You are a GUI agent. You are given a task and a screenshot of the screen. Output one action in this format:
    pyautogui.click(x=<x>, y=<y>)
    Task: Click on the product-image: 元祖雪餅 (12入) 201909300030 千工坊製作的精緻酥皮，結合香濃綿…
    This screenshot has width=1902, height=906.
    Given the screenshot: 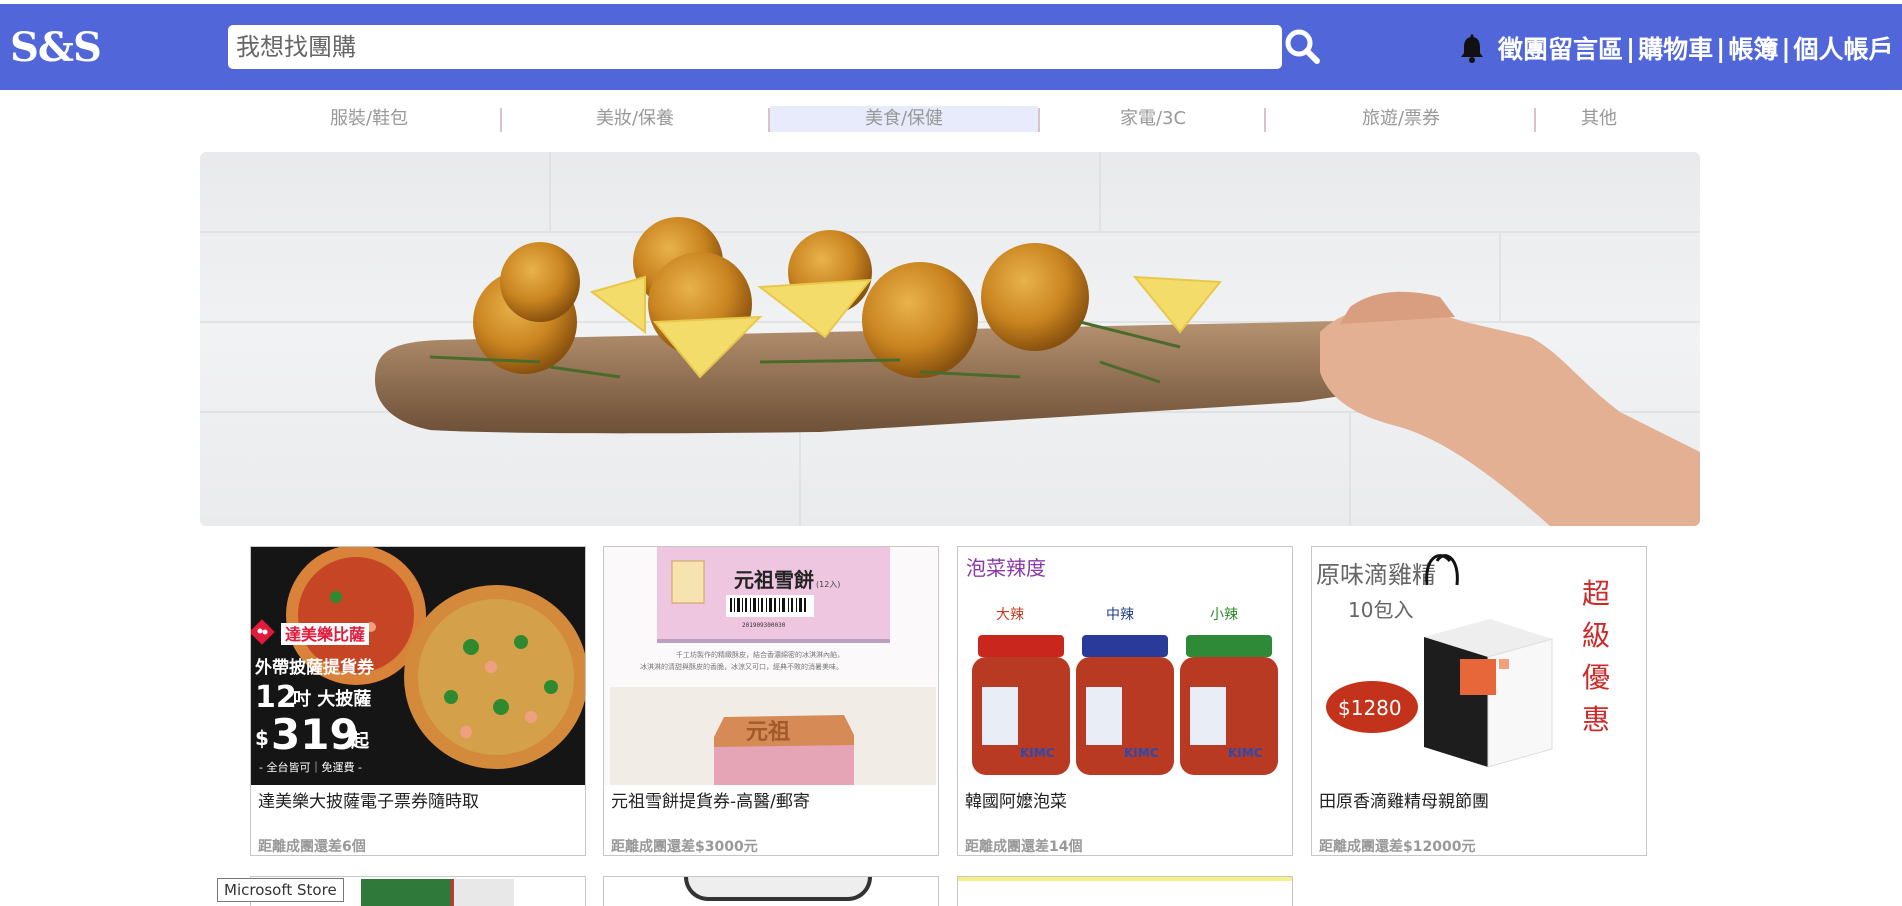 What is the action you would take?
    pyautogui.click(x=771, y=666)
    